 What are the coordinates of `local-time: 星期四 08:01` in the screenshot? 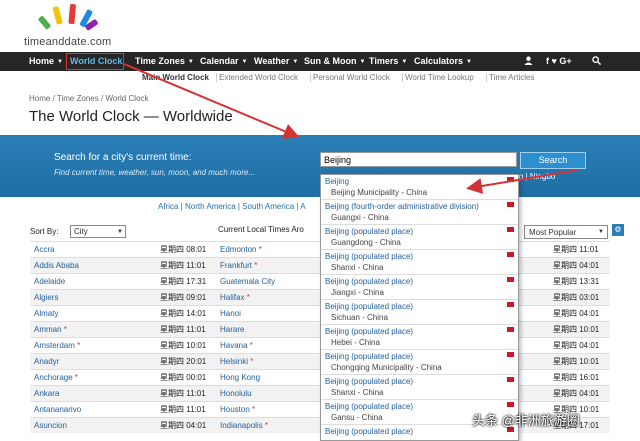 It's located at (183, 249).